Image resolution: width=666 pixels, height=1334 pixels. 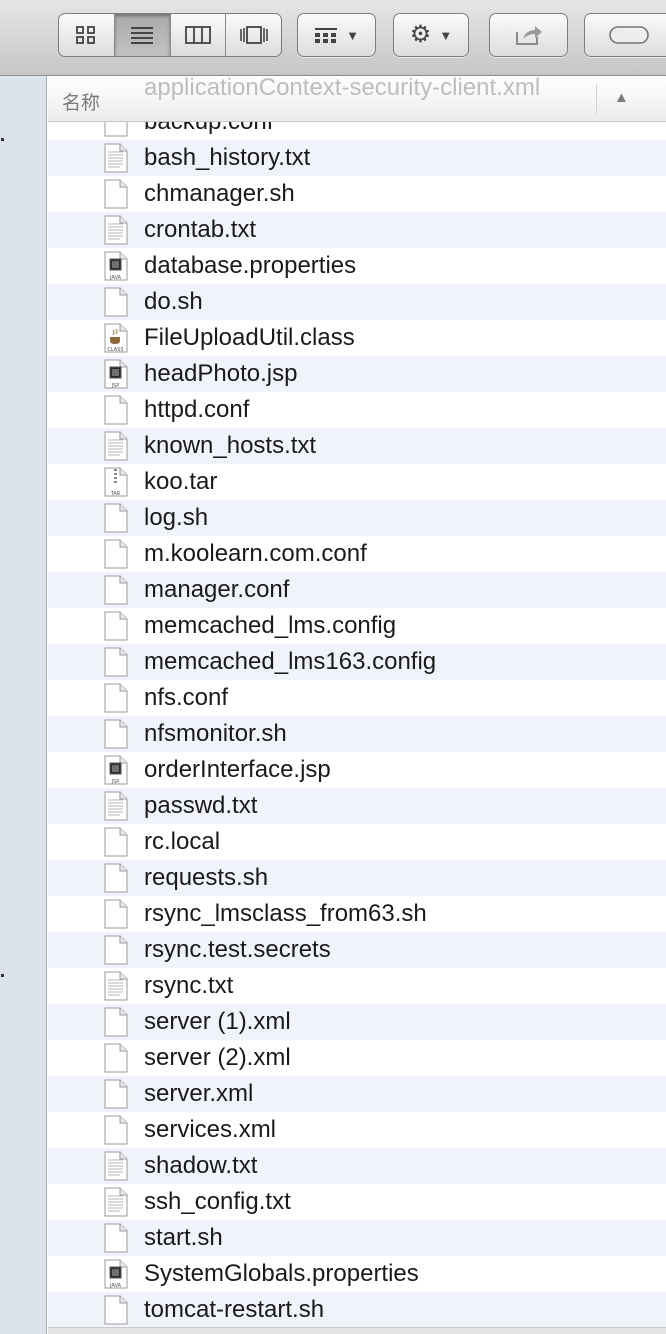 I want to click on file-row: httpd.conf, so click(x=357, y=410).